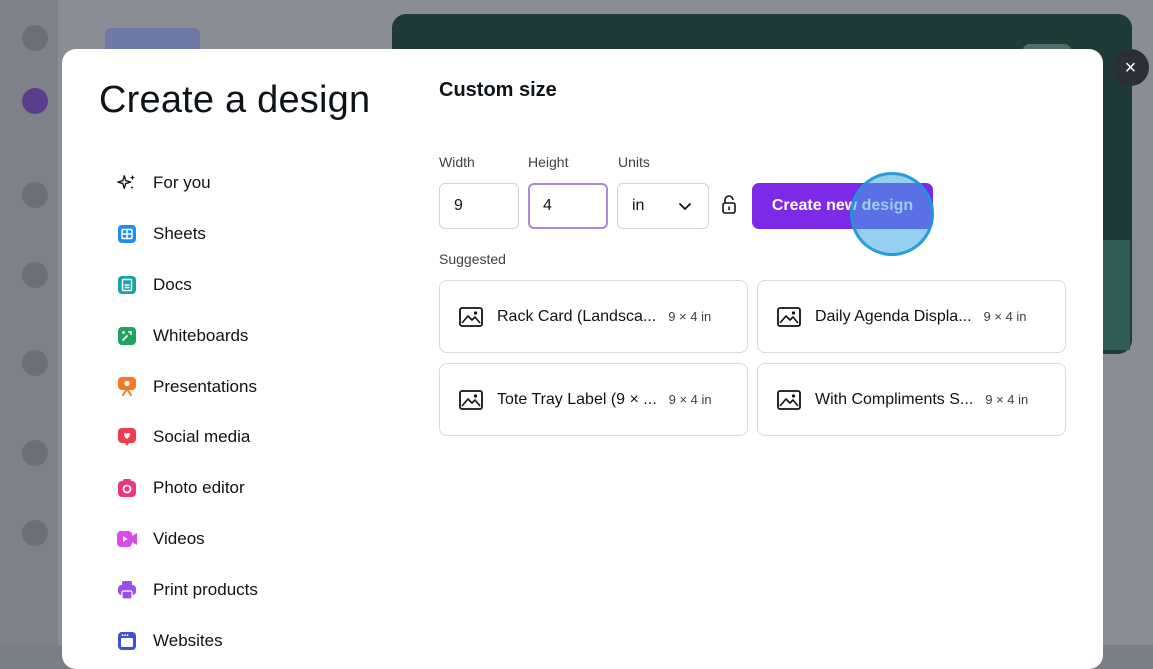 The width and height of the screenshot is (1153, 669). Describe the element at coordinates (842, 206) in the screenshot. I see `create-new-design-button: Create new design` at that location.